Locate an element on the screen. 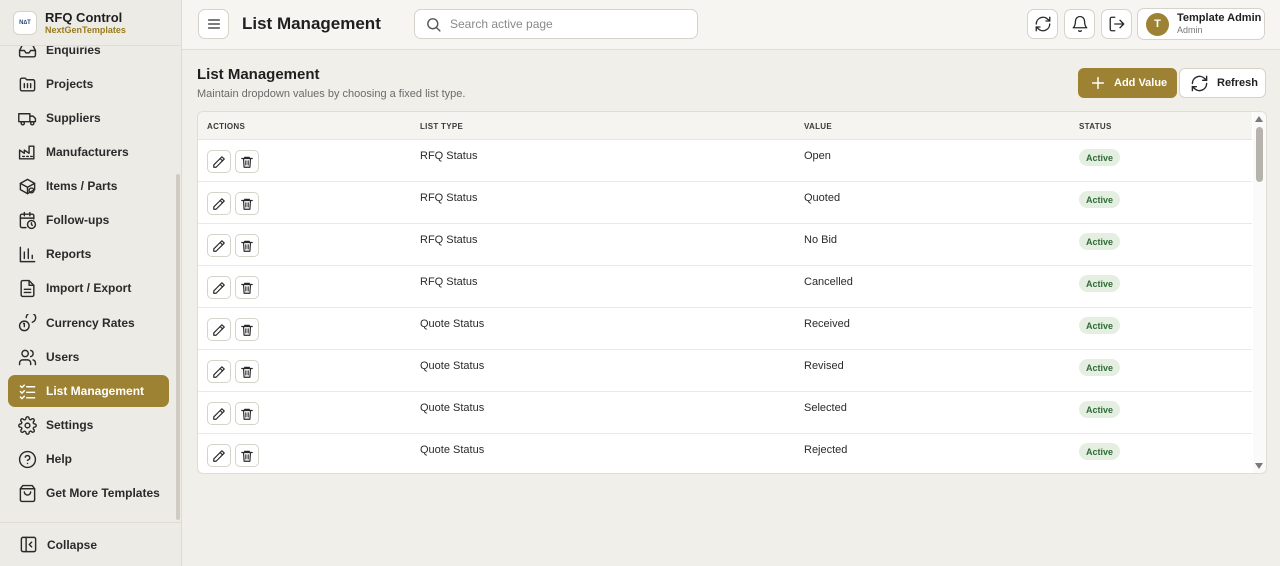 The width and height of the screenshot is (1280, 566). notifications-button is located at coordinates (1079, 24).